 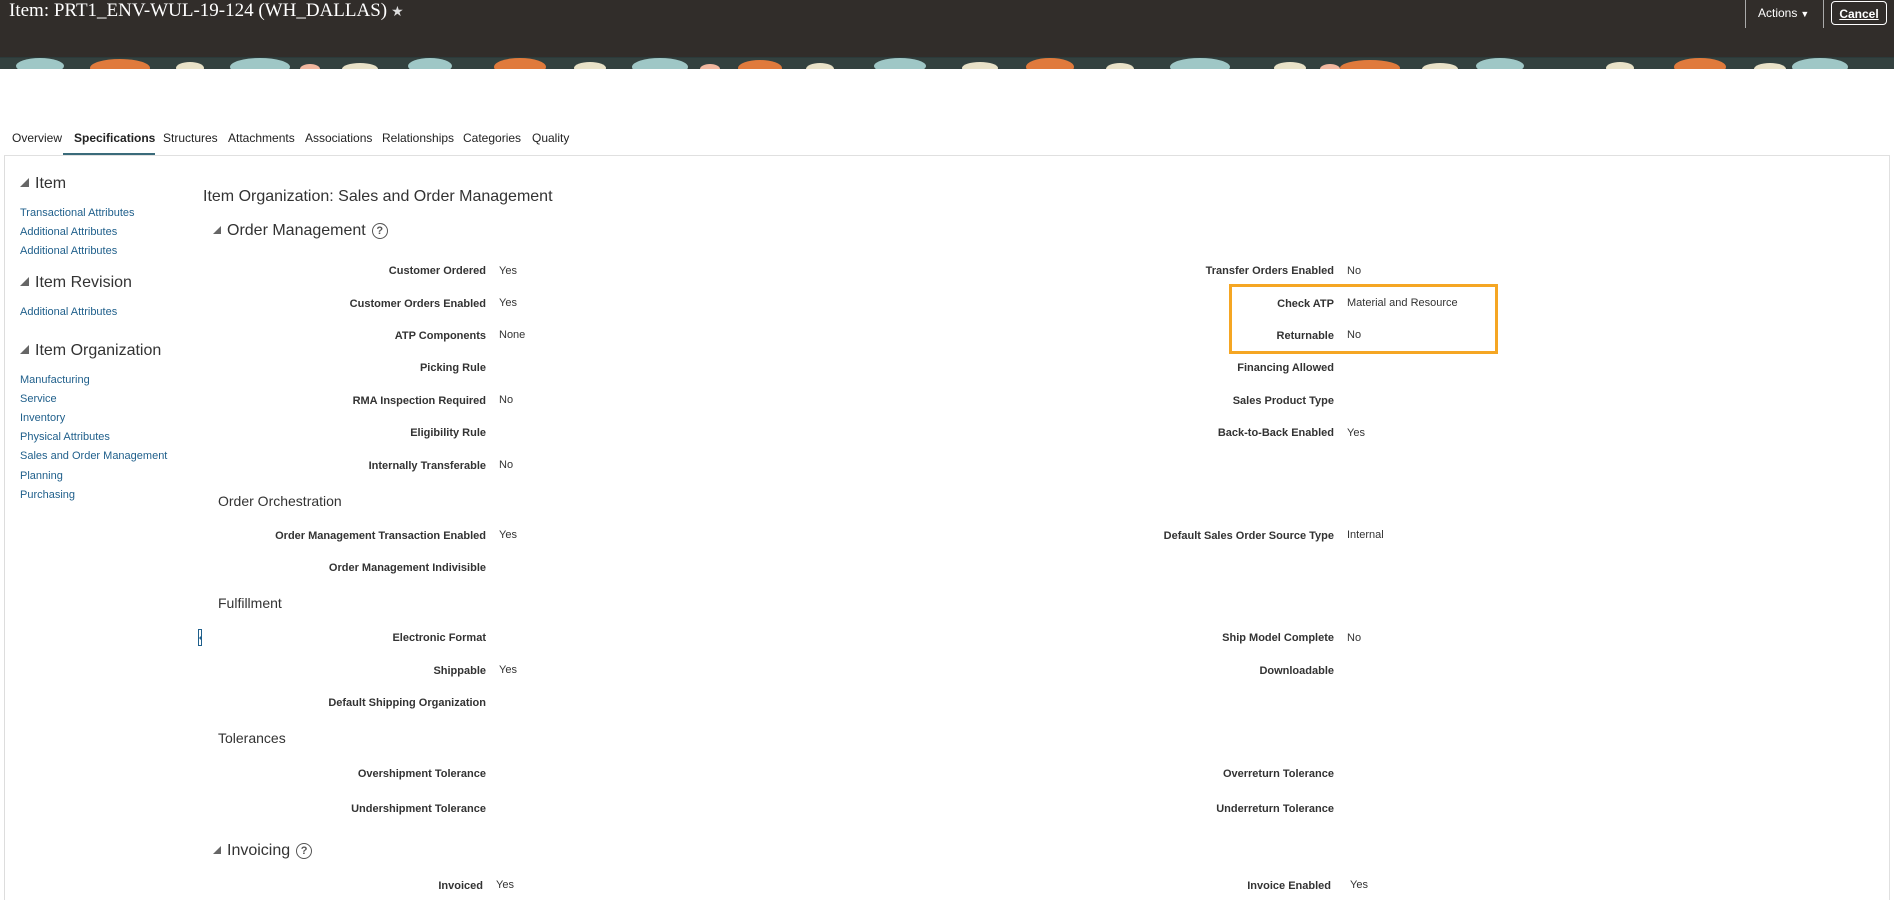 I want to click on tab-overview: Overview, so click(x=37, y=138).